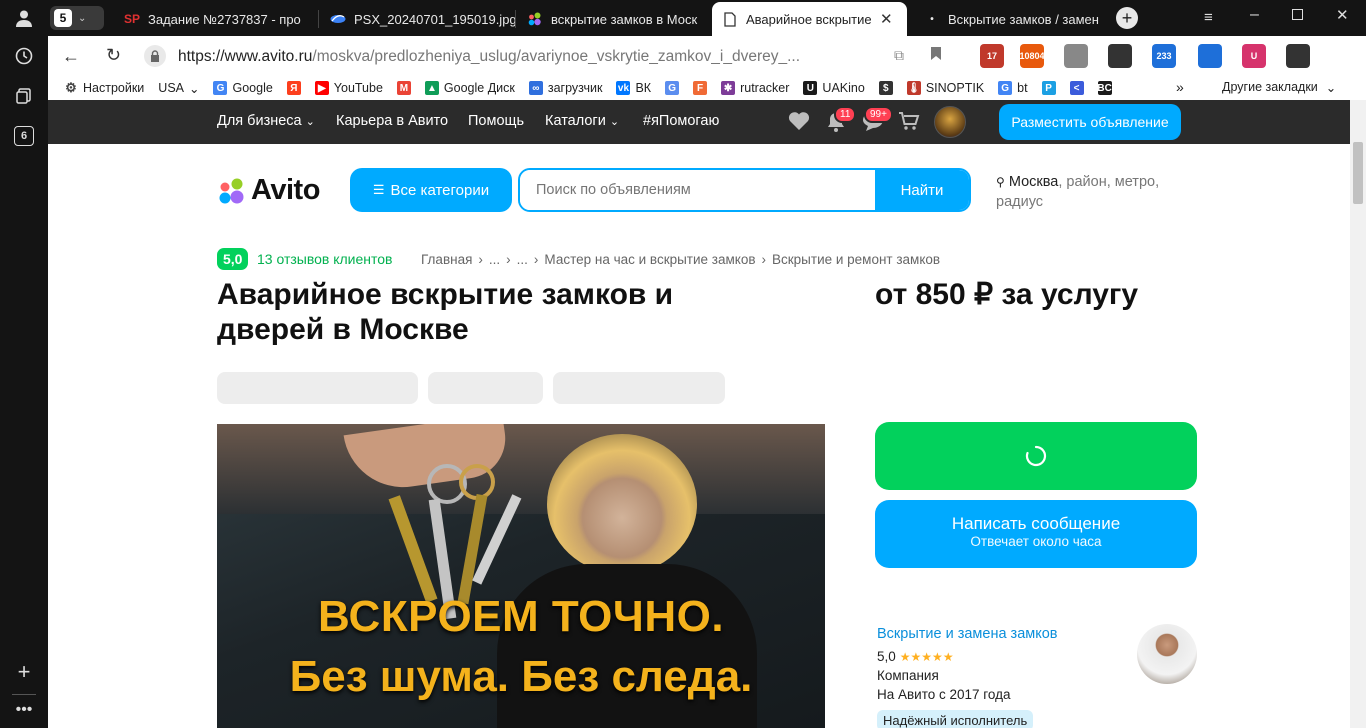  Describe the element at coordinates (521, 616) in the screenshot. I see `ad-image-line1: ВСКРОЕМ ТОЧНО.` at that location.